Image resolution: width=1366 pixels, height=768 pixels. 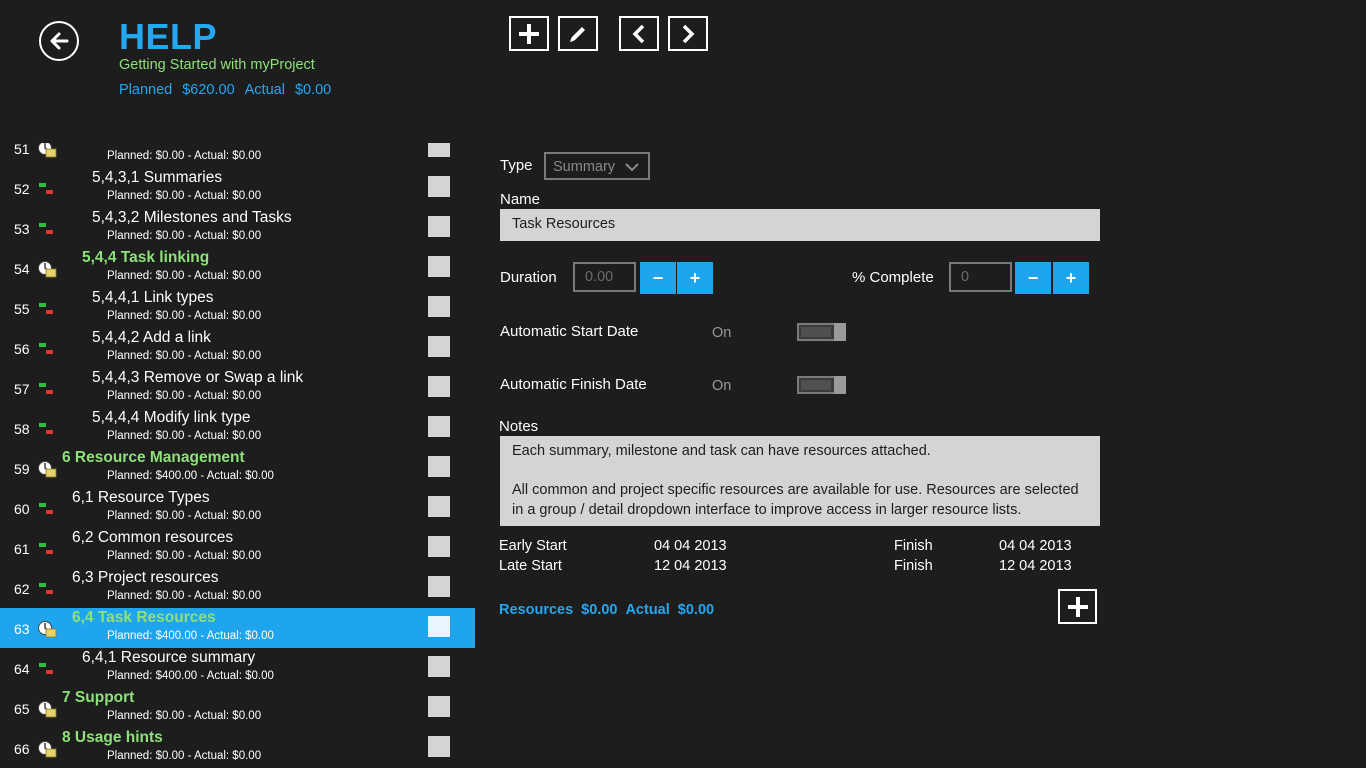 I want to click on auto-finish-toggle, so click(x=821, y=385).